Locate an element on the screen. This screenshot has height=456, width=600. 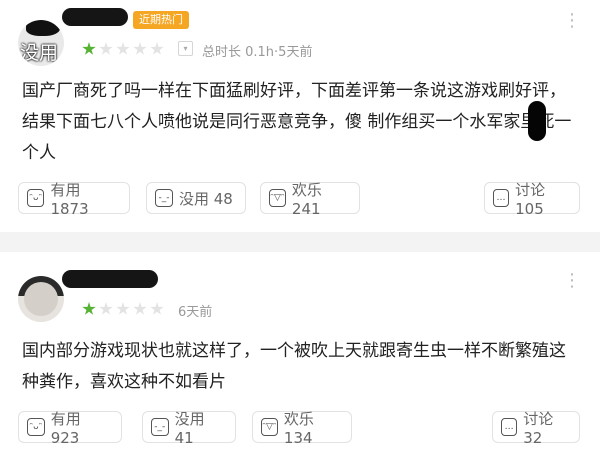
username-redacted is located at coordinates (110, 279).